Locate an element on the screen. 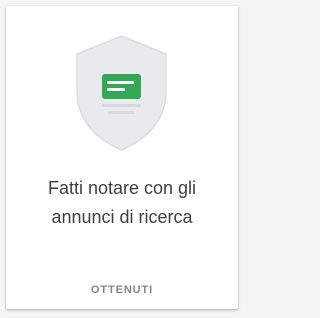  shield-ad-badge-icon is located at coordinates (121, 93).